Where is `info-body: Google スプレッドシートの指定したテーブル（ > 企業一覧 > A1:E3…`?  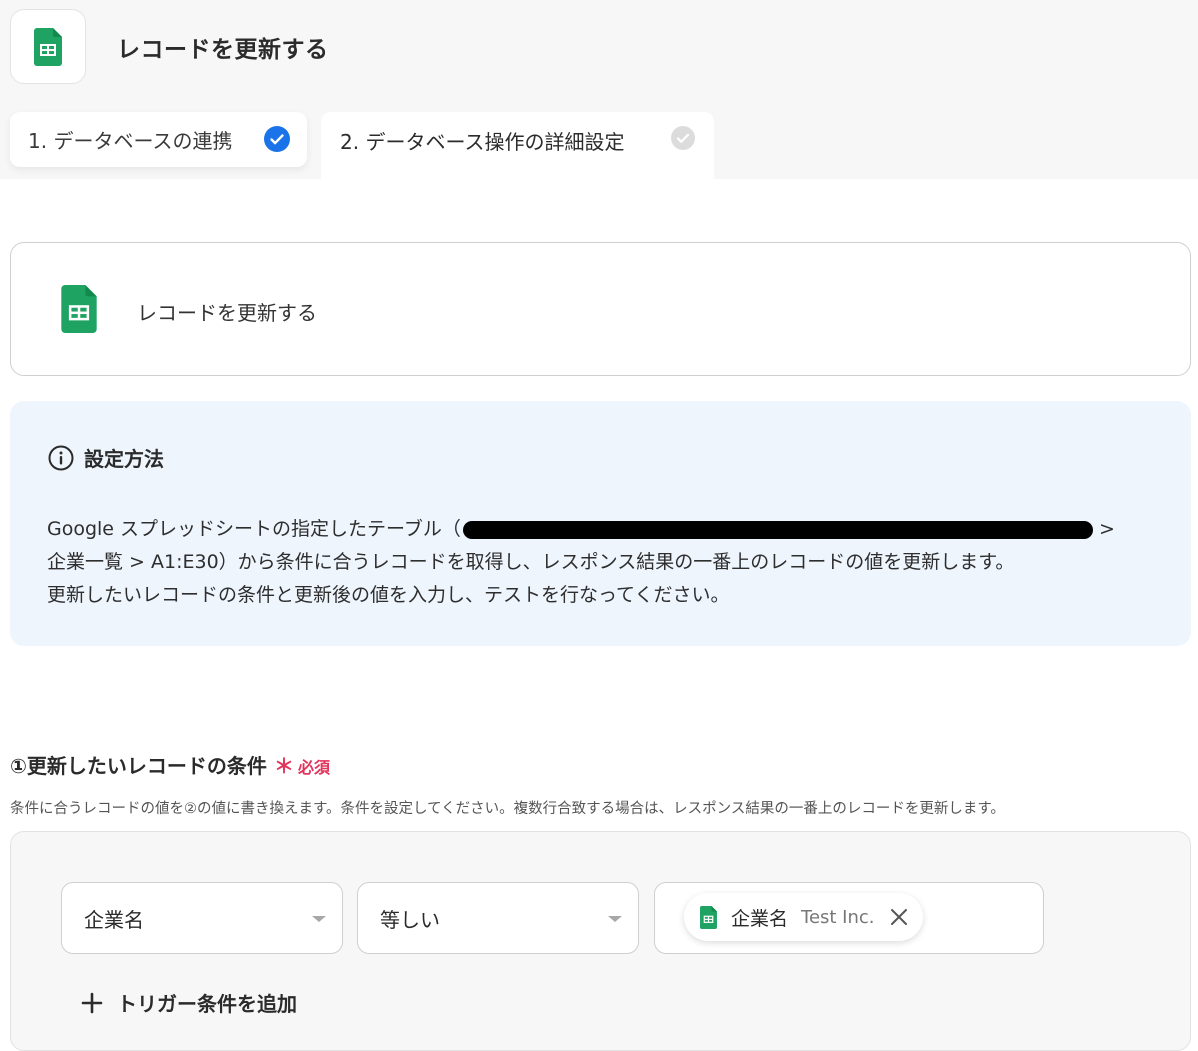 info-body: Google スプレッドシートの指定したテーブル（ > 企業一覧 > A1:E3… is located at coordinates (607, 562).